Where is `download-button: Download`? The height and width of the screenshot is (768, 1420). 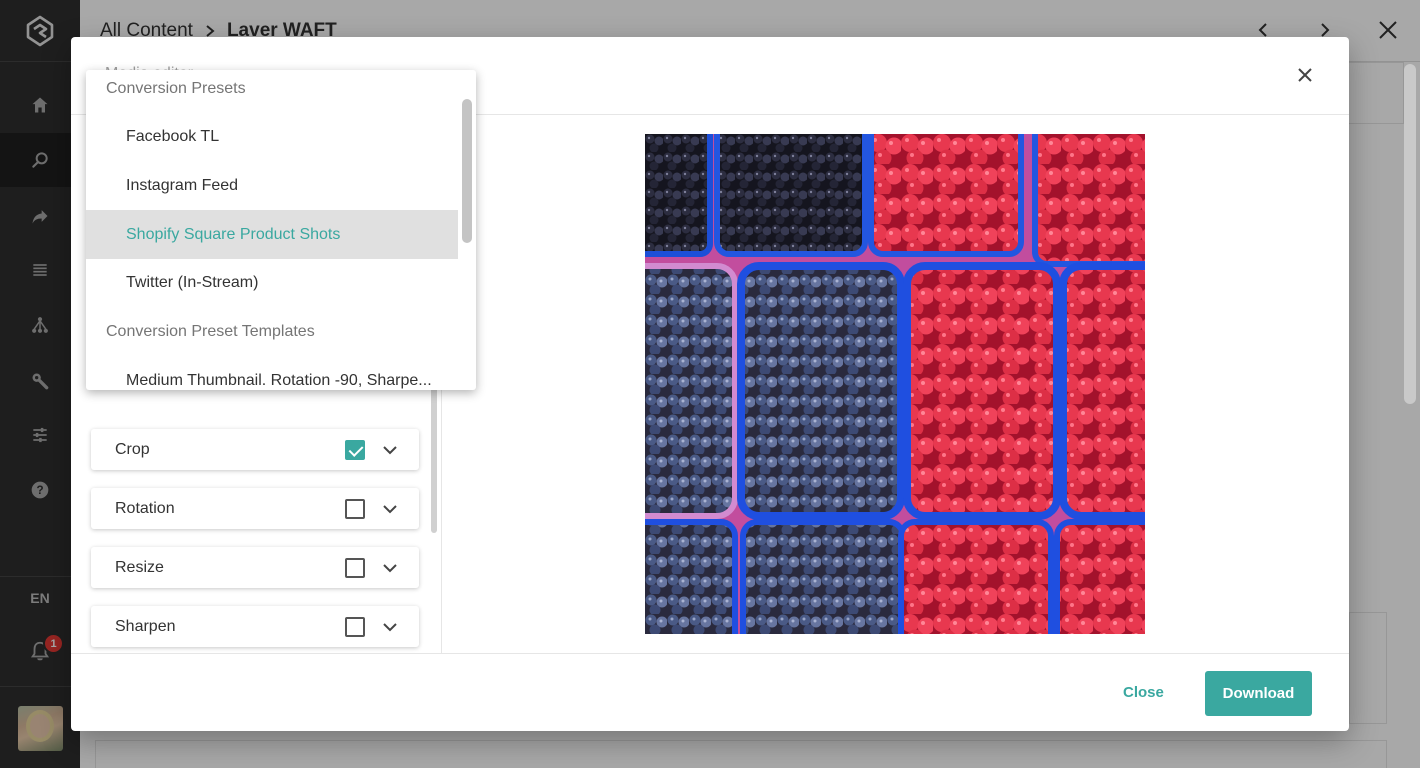 download-button: Download is located at coordinates (1258, 693).